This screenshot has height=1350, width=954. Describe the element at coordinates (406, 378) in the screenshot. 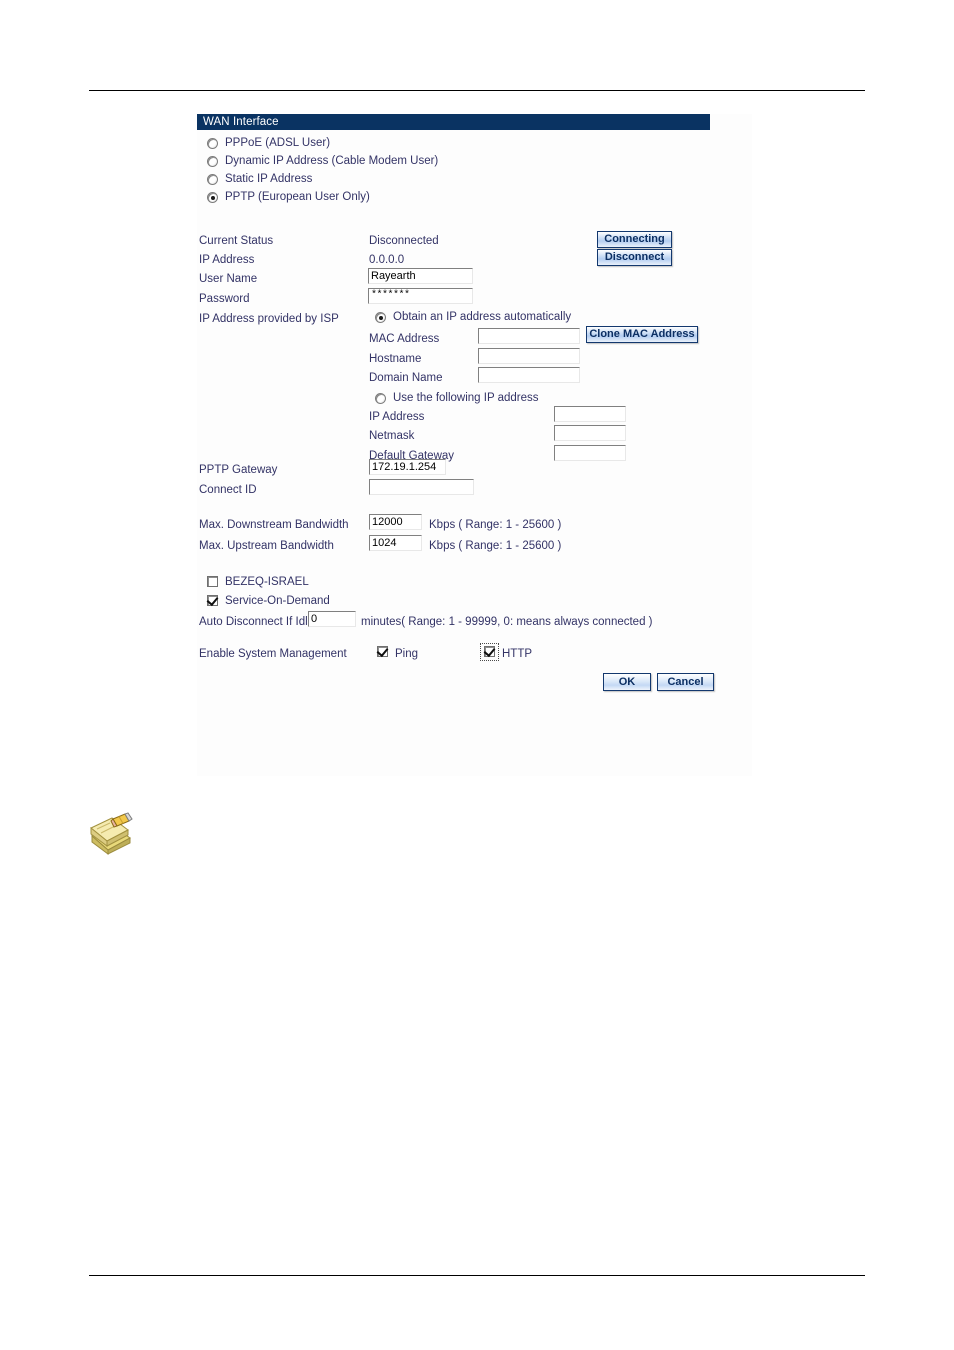

I see `domain-name-label: Domain Name` at that location.